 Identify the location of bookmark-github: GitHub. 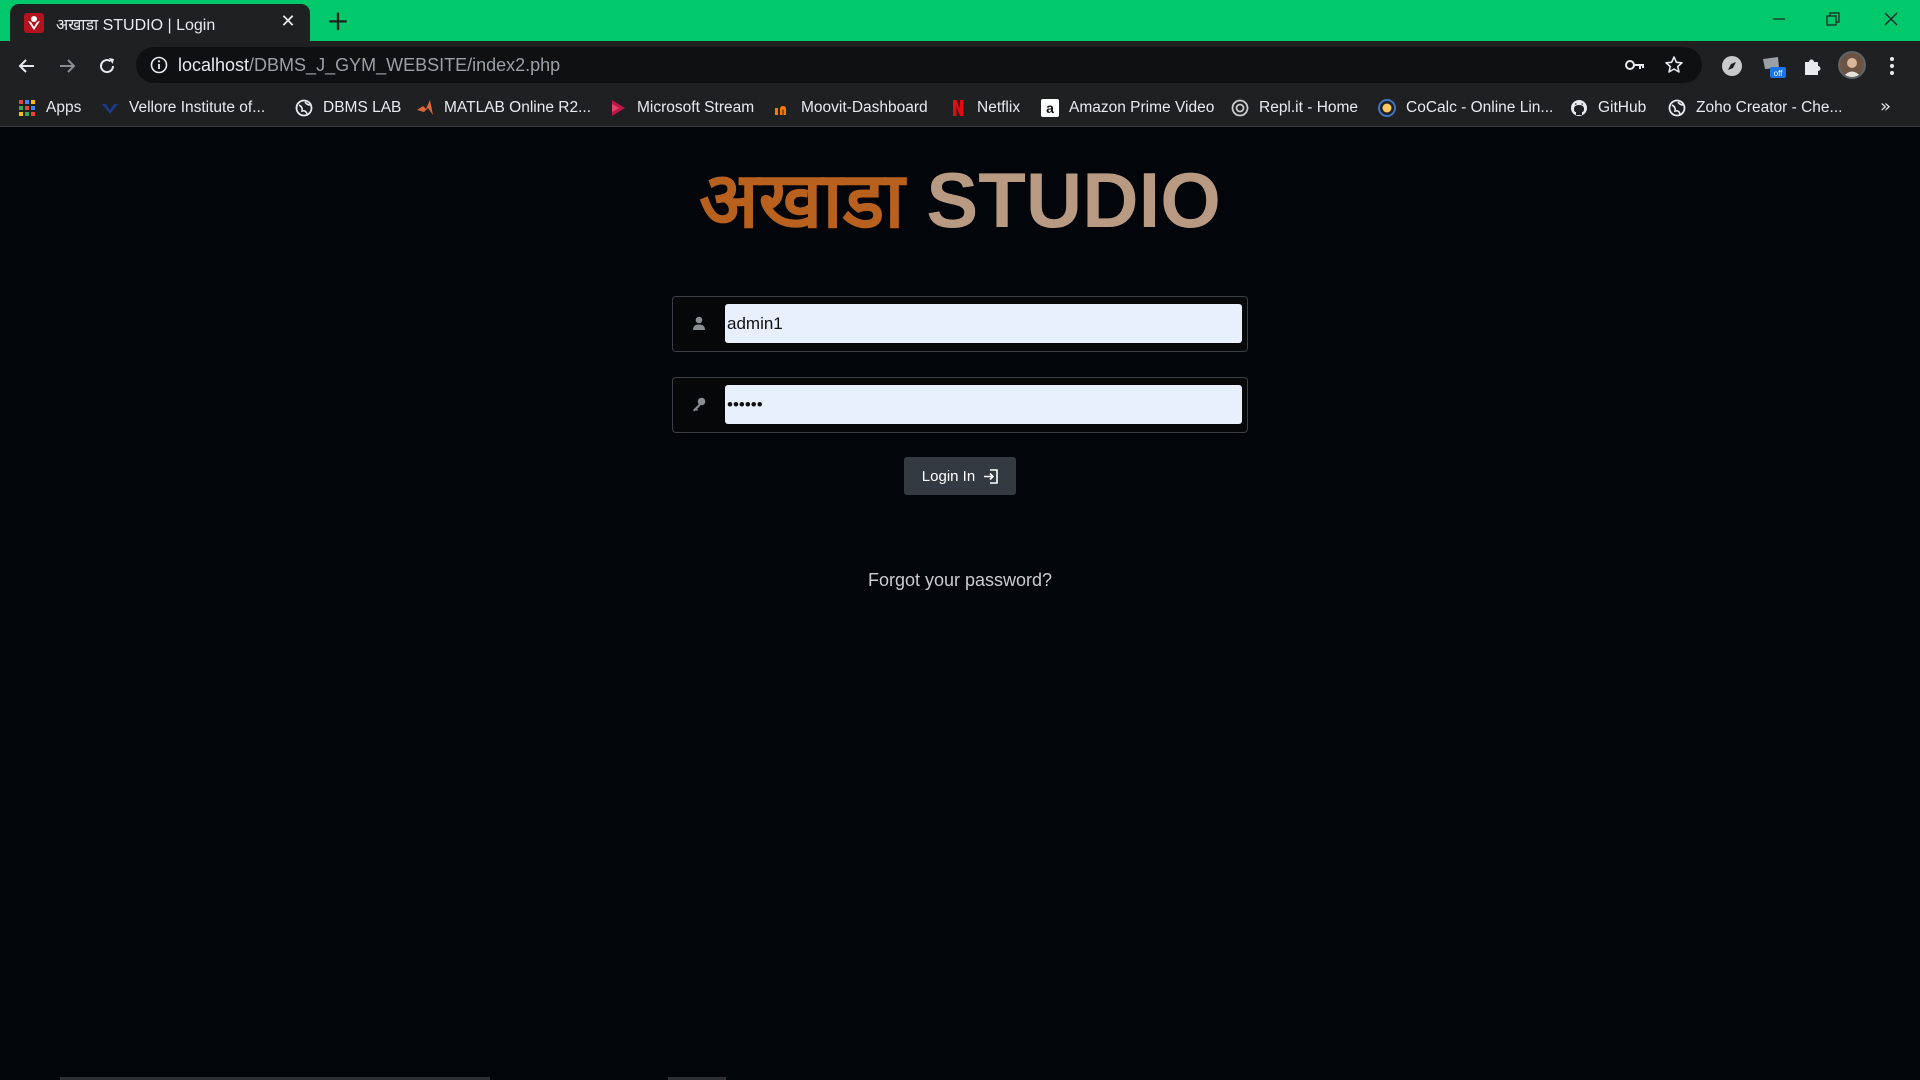
(1608, 108).